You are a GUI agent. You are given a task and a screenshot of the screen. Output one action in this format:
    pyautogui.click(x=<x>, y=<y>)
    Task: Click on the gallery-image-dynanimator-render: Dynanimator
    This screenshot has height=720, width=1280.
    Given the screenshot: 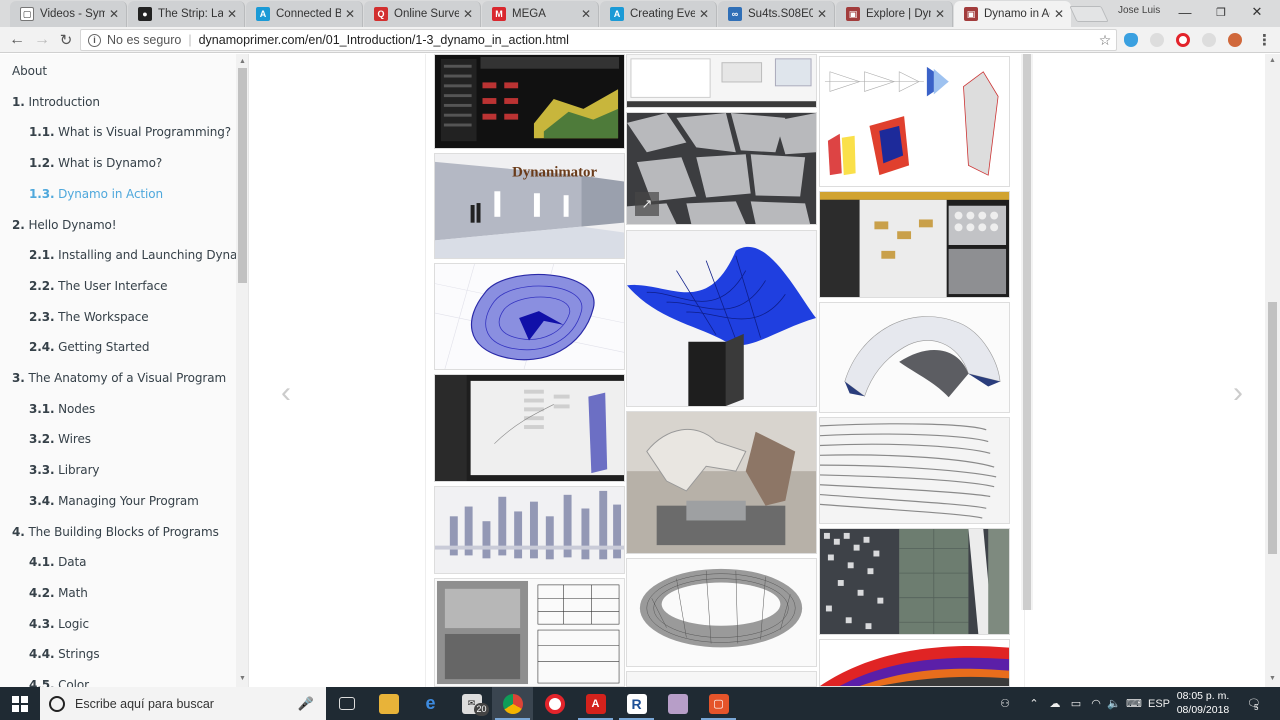 What is the action you would take?
    pyautogui.click(x=529, y=206)
    